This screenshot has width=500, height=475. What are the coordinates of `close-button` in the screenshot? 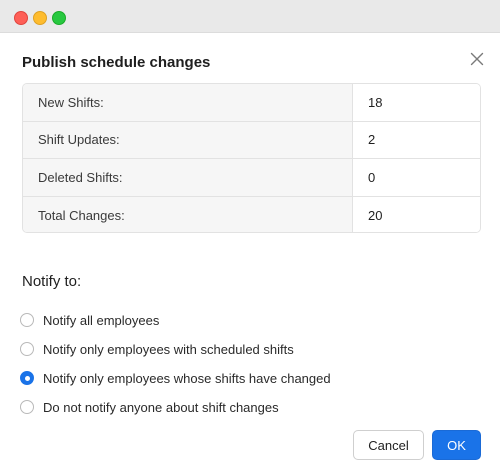 It's located at (477, 59).